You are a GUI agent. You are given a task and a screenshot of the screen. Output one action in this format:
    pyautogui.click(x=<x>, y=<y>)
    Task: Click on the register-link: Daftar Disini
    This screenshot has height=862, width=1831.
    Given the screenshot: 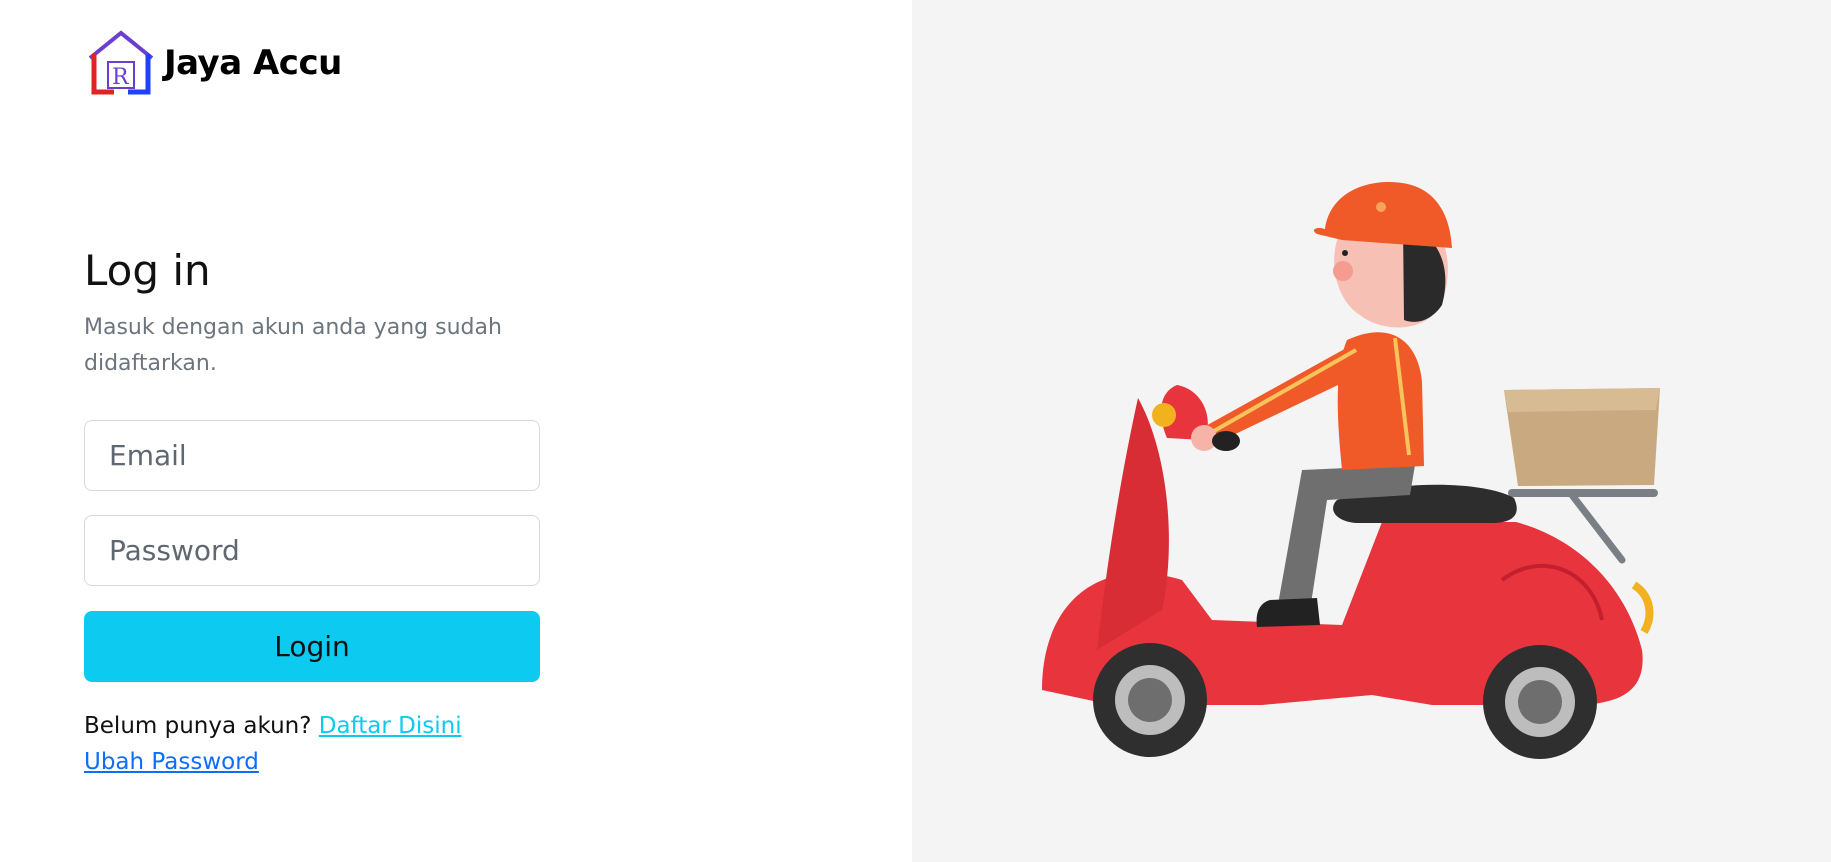 What is the action you would take?
    pyautogui.click(x=390, y=726)
    